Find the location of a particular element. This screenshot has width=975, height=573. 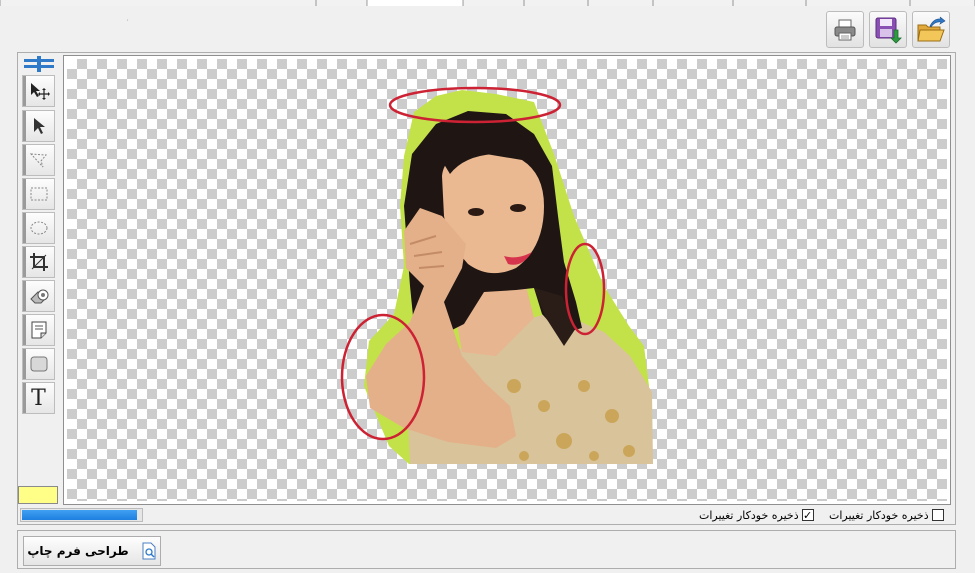

text-tool-button: T is located at coordinates (38, 398).